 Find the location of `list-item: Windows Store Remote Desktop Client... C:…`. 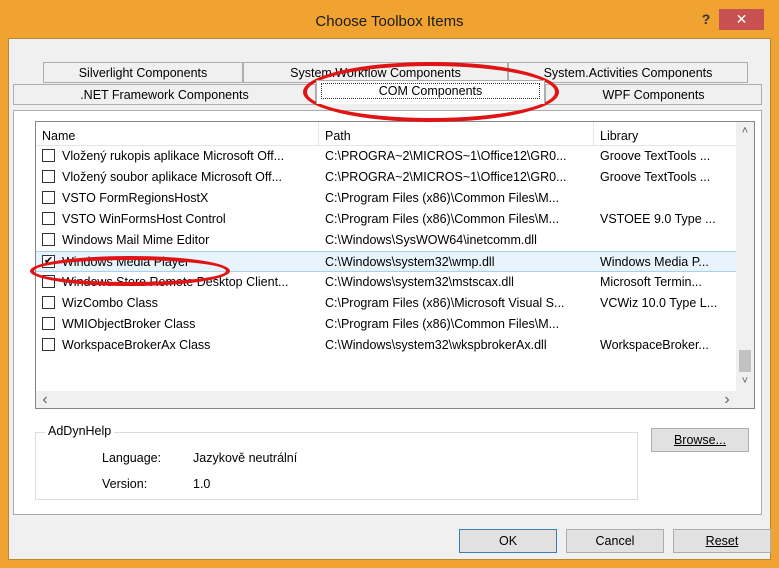

list-item: Windows Store Remote Desktop Client... C:… is located at coordinates (386, 282).